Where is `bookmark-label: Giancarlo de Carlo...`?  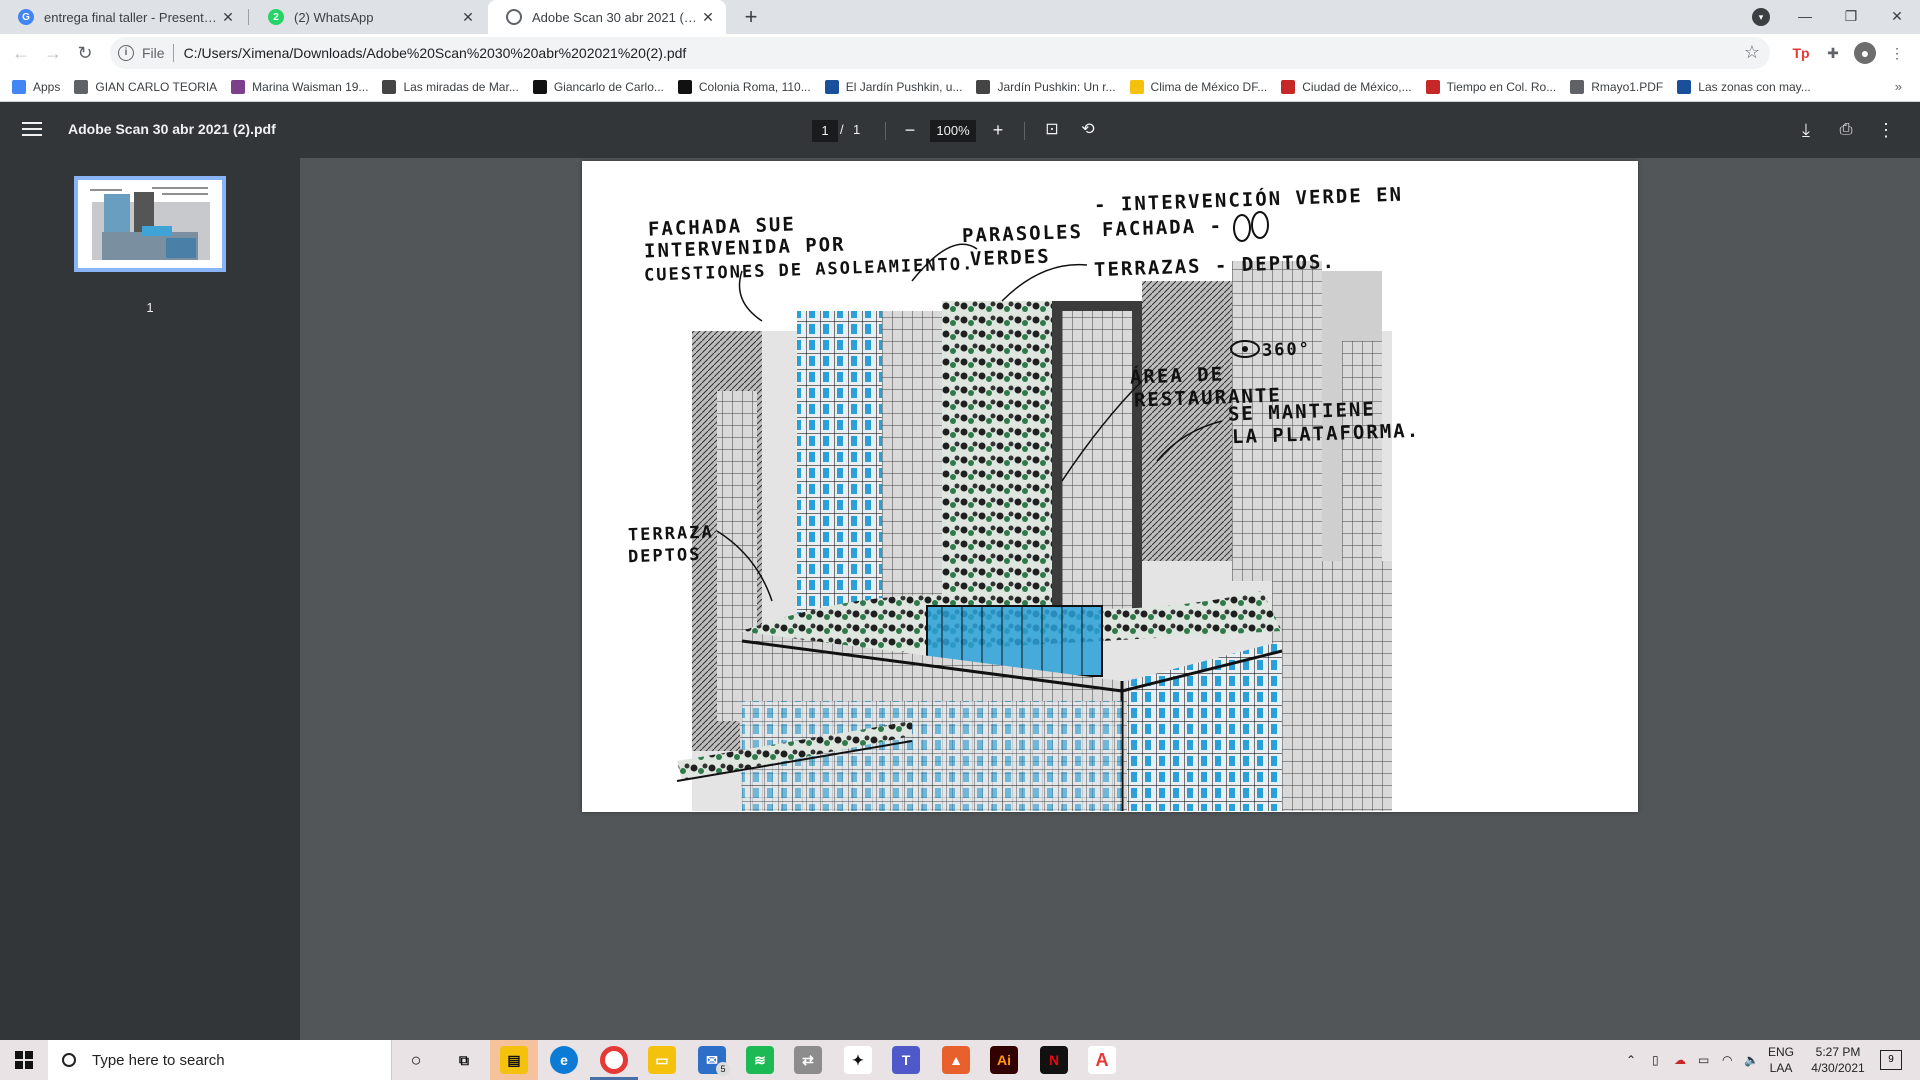
bookmark-label: Giancarlo de Carlo... is located at coordinates (608, 86).